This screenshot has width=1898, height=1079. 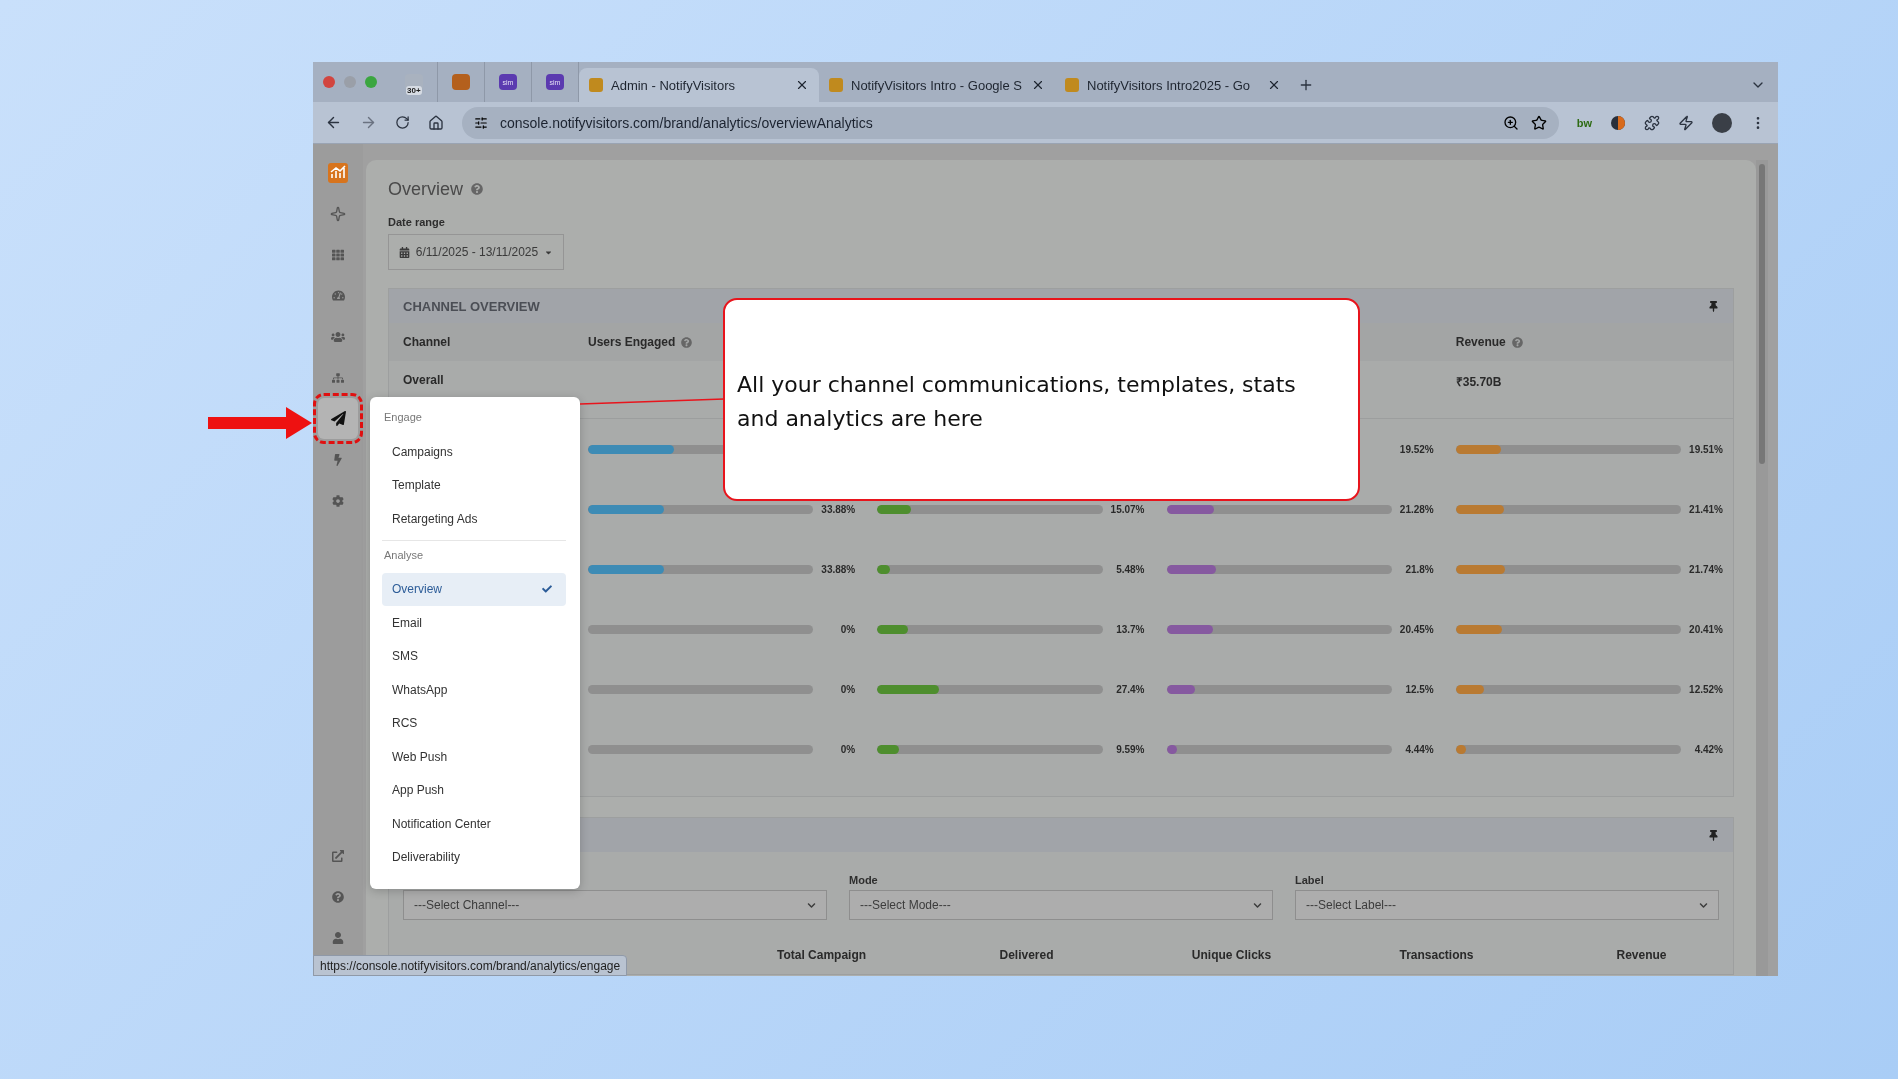 I want to click on sparkle-icon, so click(x=338, y=213).